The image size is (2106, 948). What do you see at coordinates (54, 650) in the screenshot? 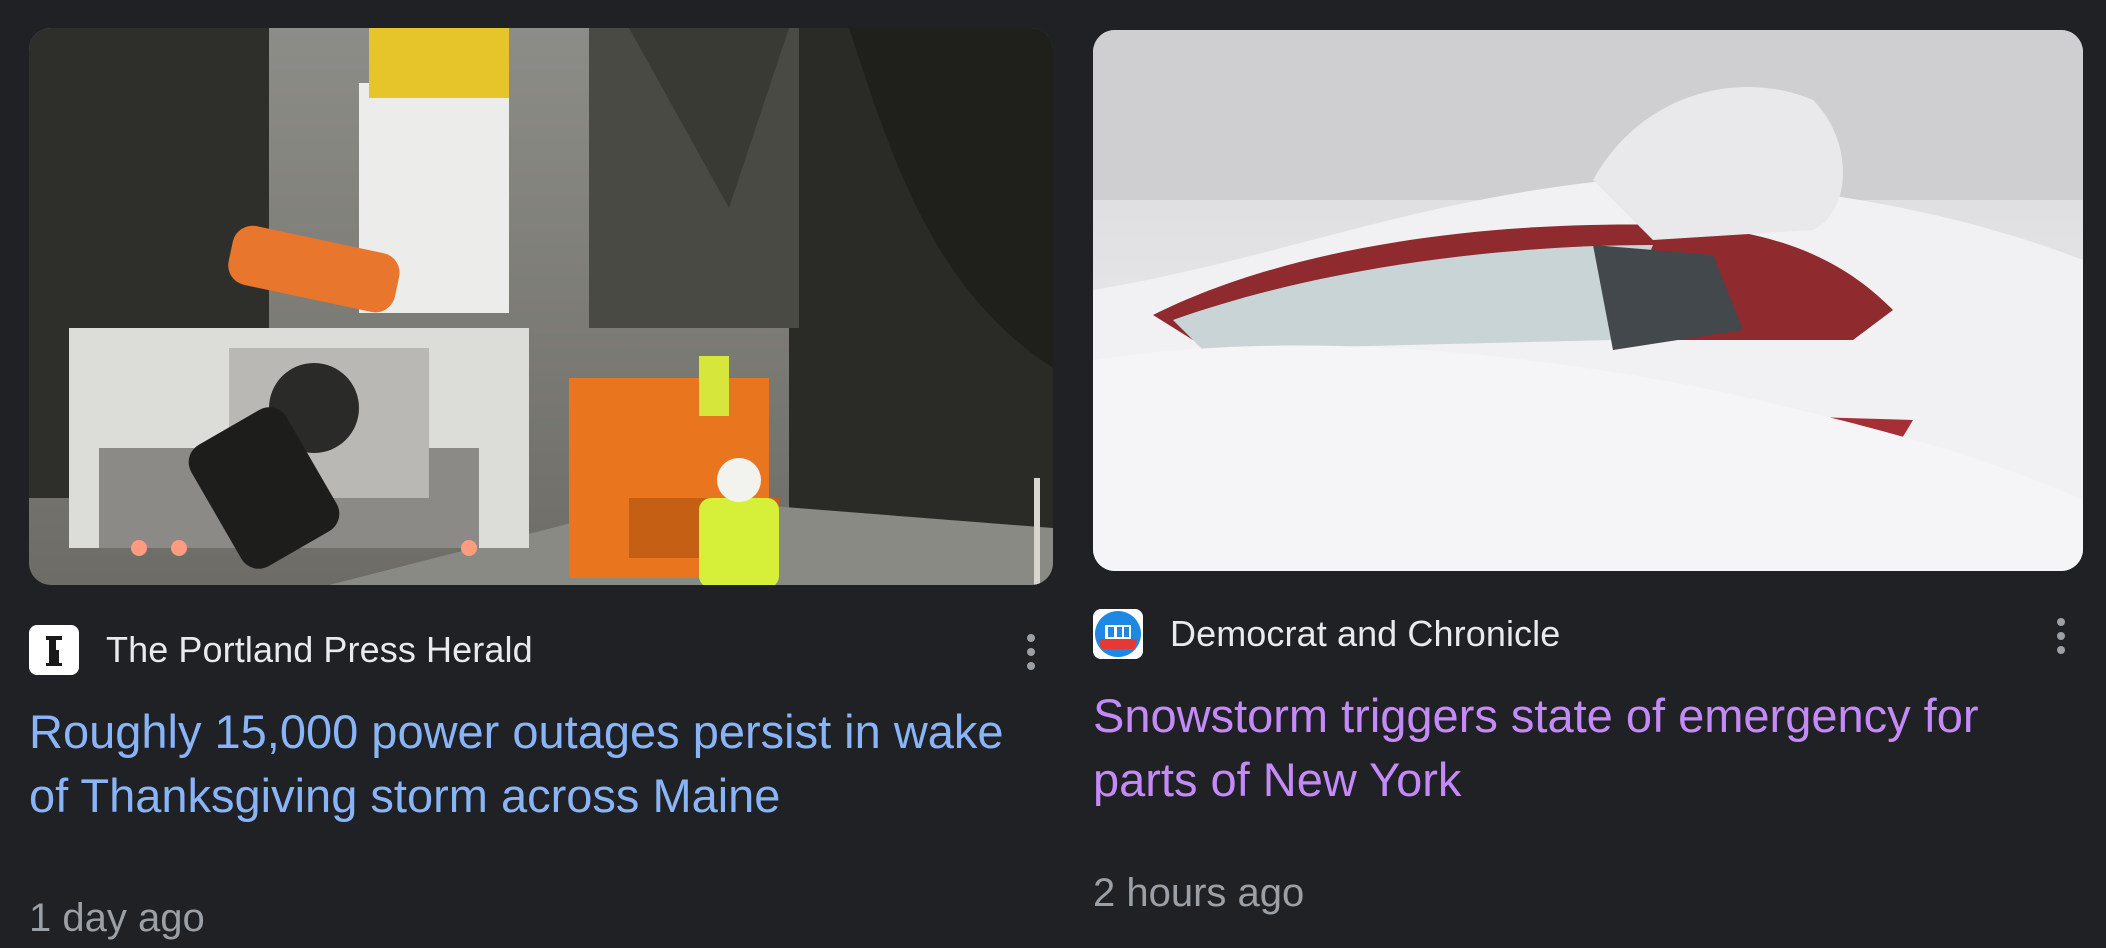
I see `portland-press-herald-logo-icon` at bounding box center [54, 650].